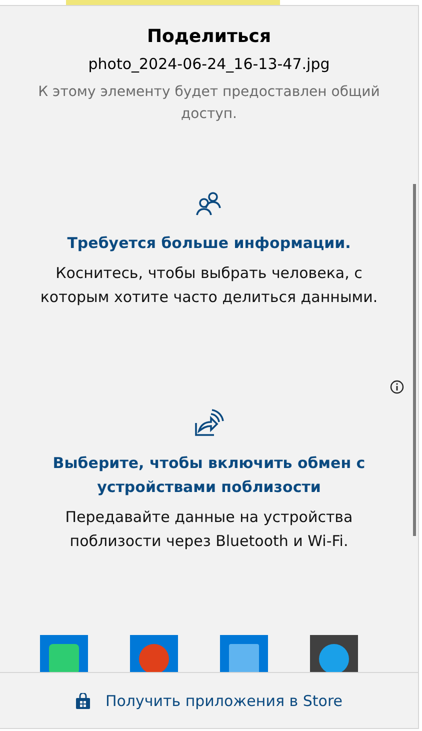 The width and height of the screenshot is (422, 731). Describe the element at coordinates (208, 36) in the screenshot. I see `panel-title: Поделиться` at that location.